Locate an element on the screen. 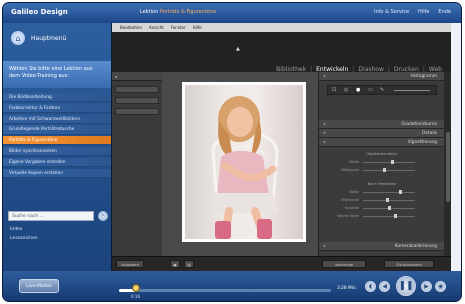  nav-exit: Ende is located at coordinates (444, 12).